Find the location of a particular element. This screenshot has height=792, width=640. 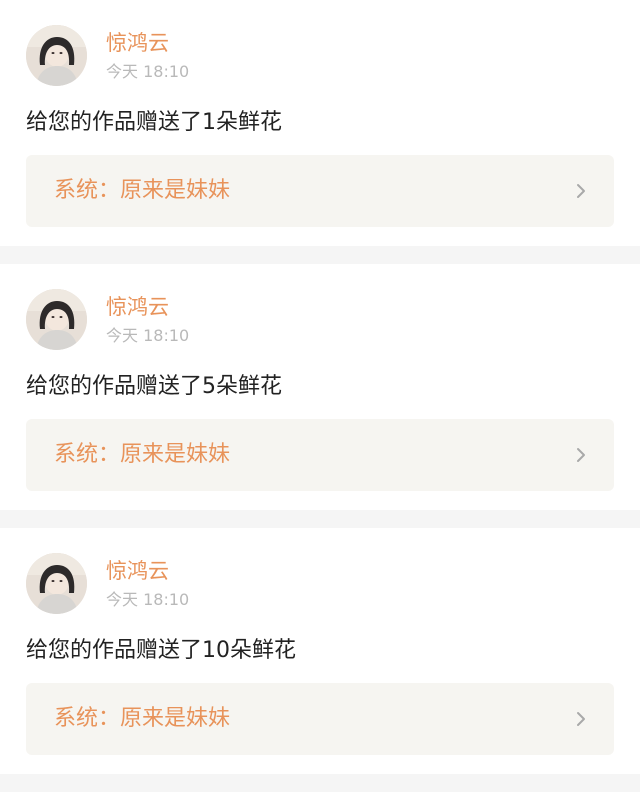

gift-message: 给您的作品赠送了1朵鲜花 is located at coordinates (154, 122).